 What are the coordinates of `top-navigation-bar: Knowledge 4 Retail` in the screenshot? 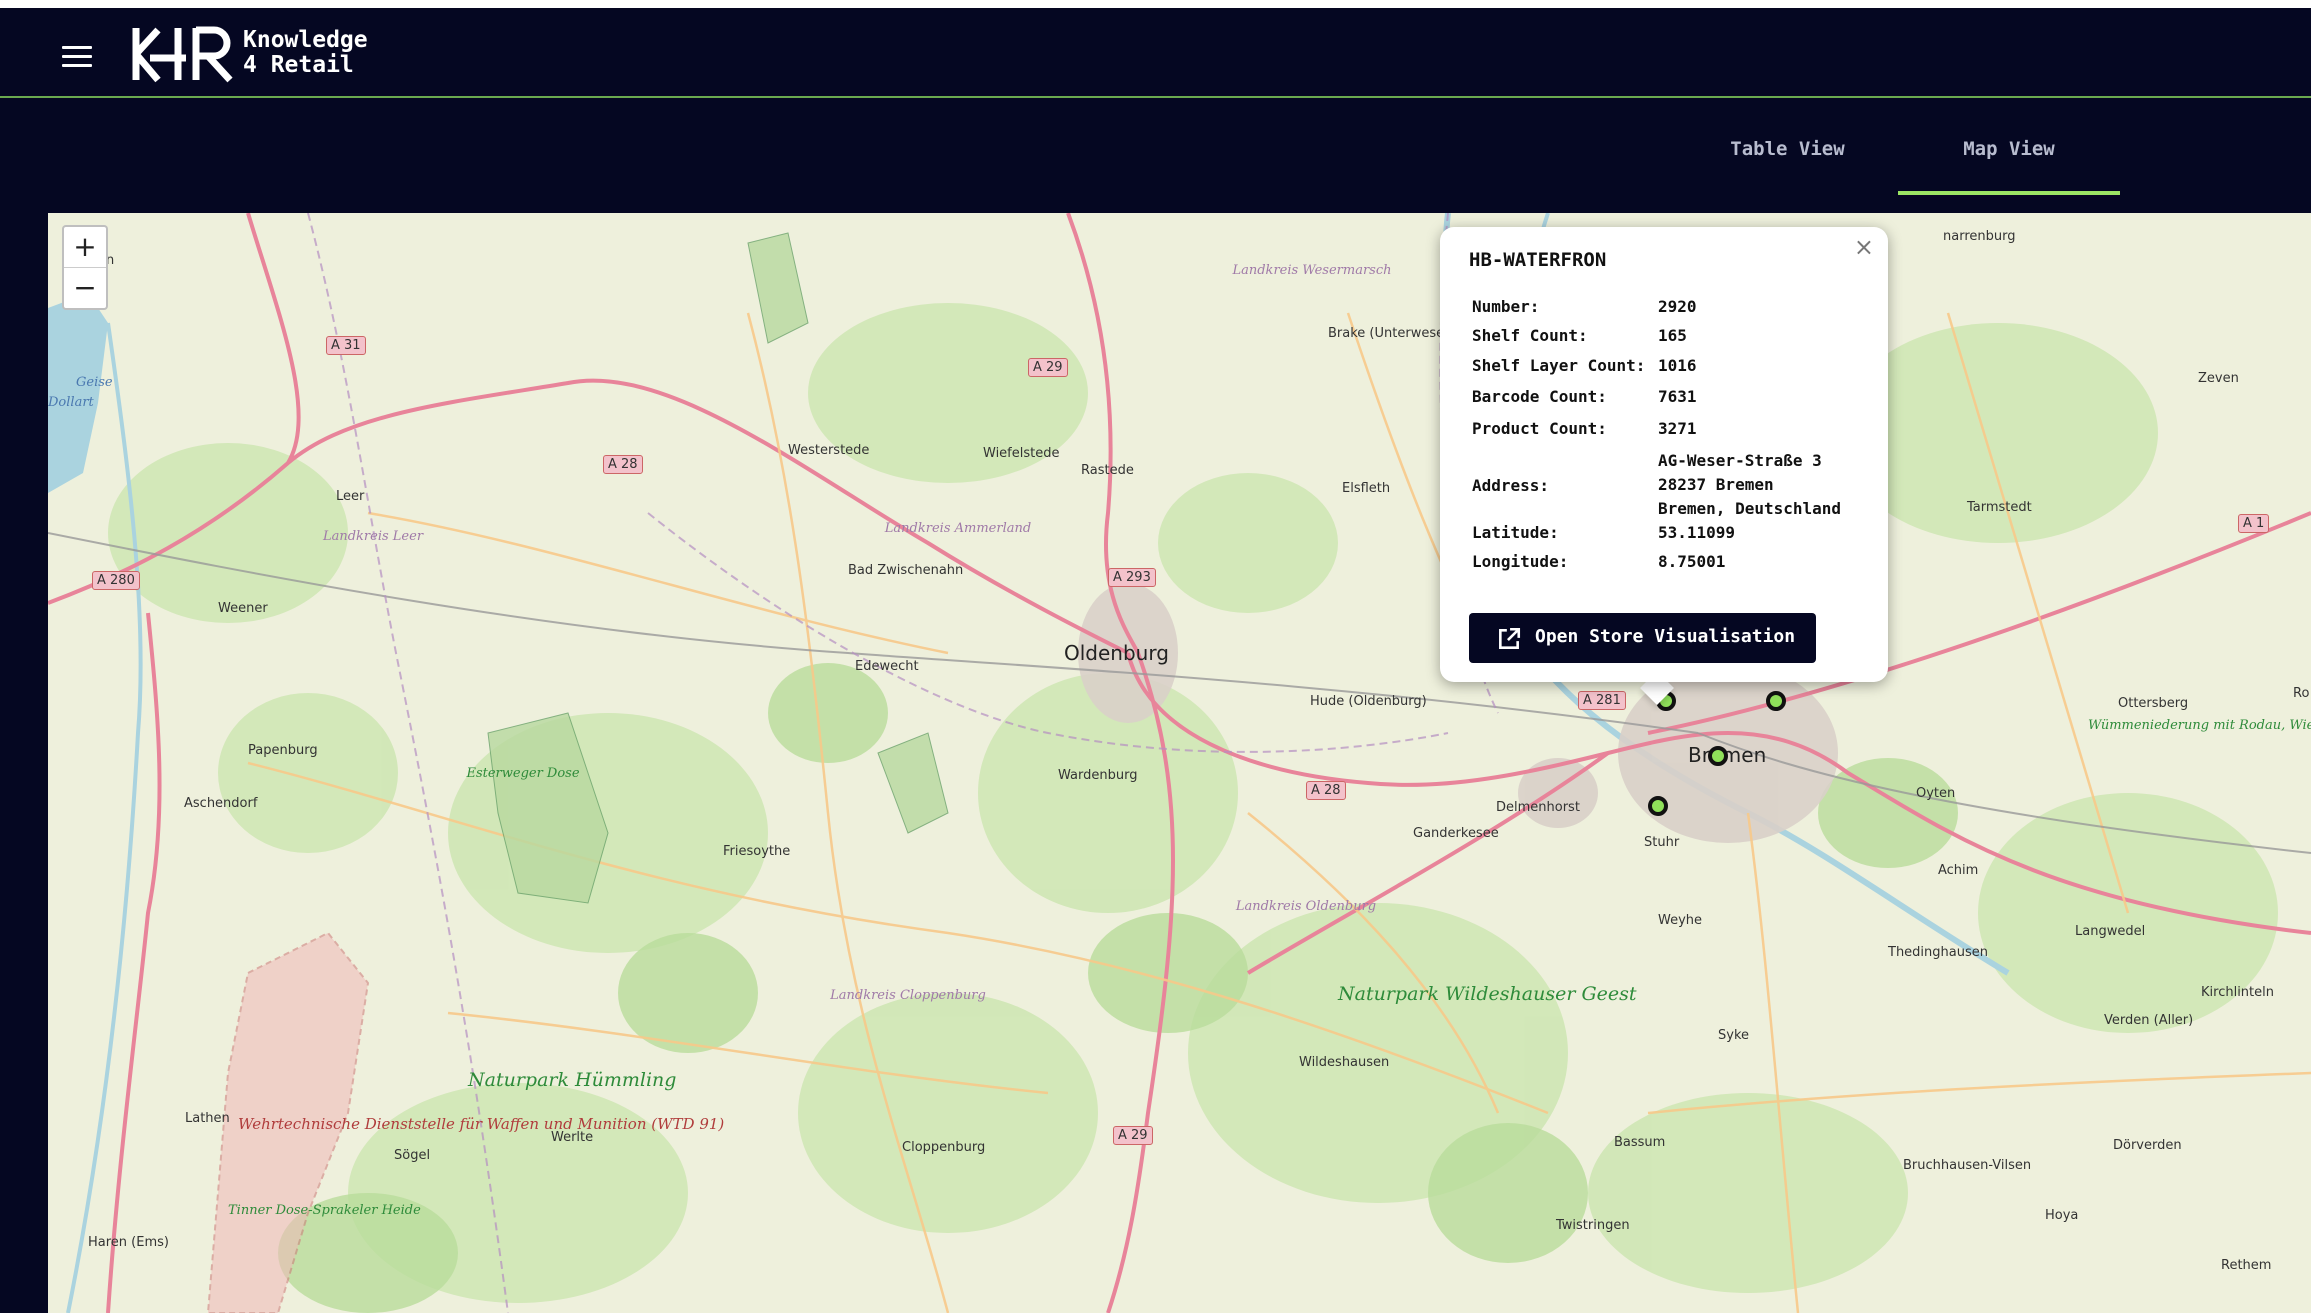 It's located at (1155, 53).